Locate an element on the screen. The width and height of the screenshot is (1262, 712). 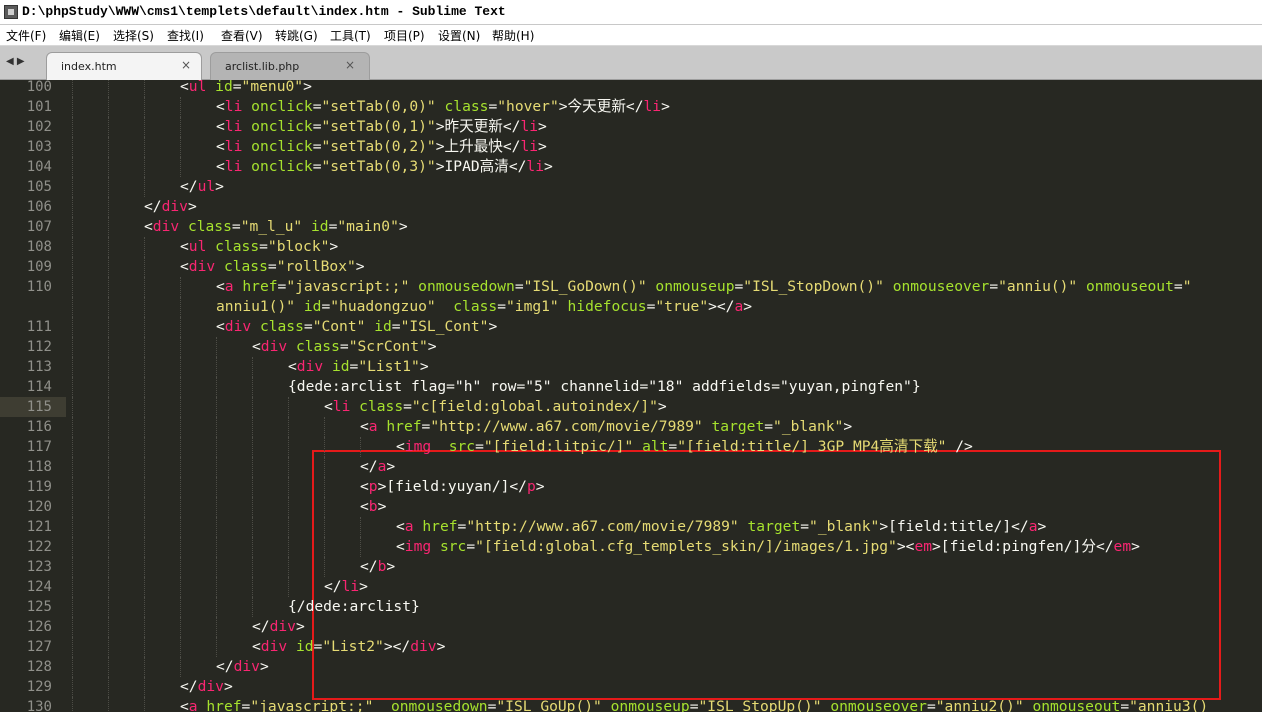
menu-item-2: 选择(S) is located at coordinates (133, 35).